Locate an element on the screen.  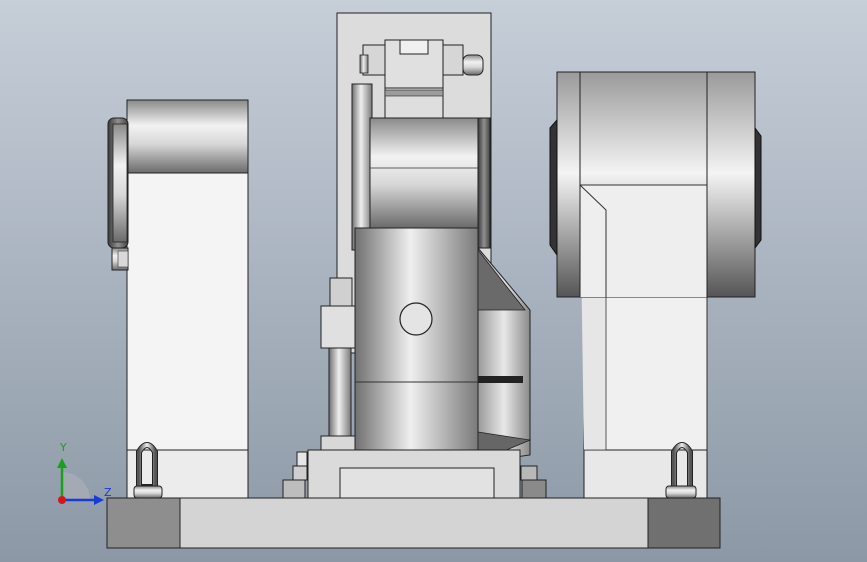
y-axis-label: Y is located at coordinates (63, 447).